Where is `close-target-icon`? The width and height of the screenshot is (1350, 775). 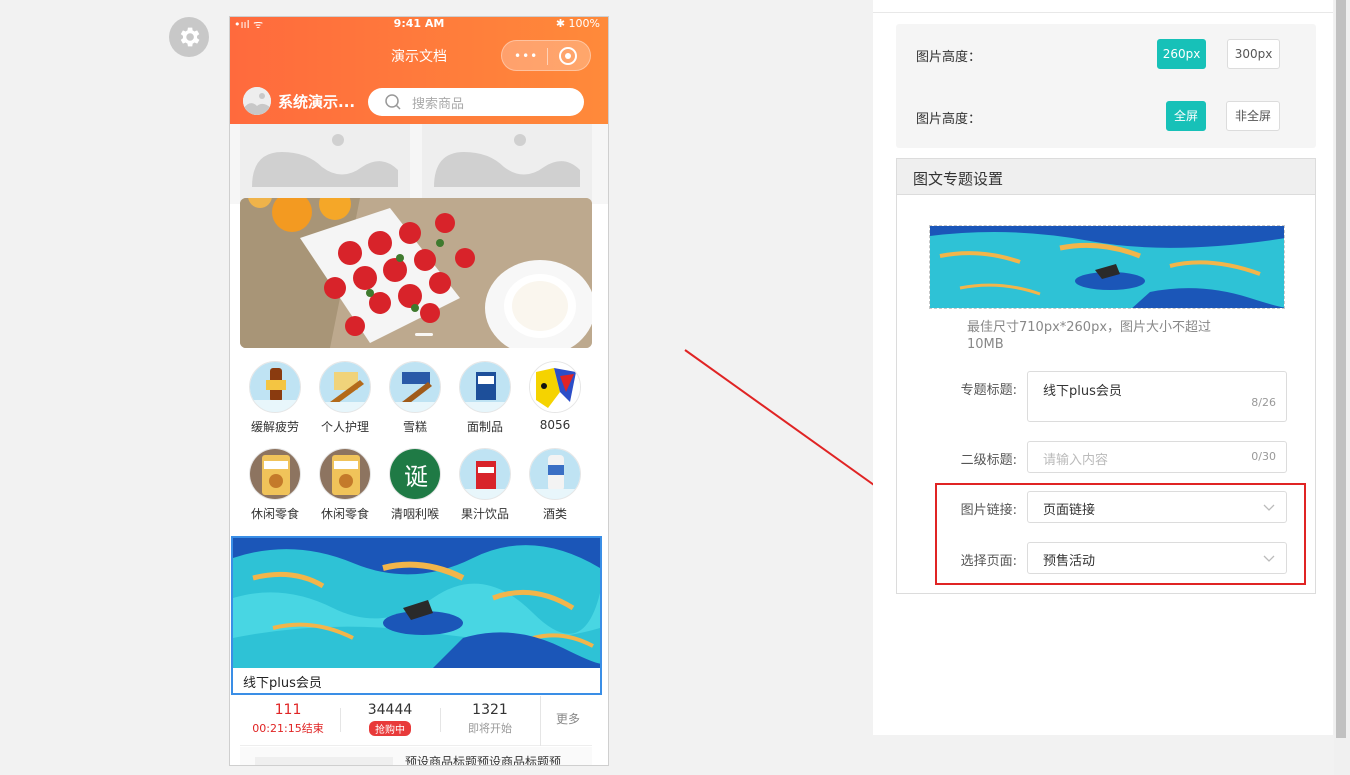 close-target-icon is located at coordinates (568, 56).